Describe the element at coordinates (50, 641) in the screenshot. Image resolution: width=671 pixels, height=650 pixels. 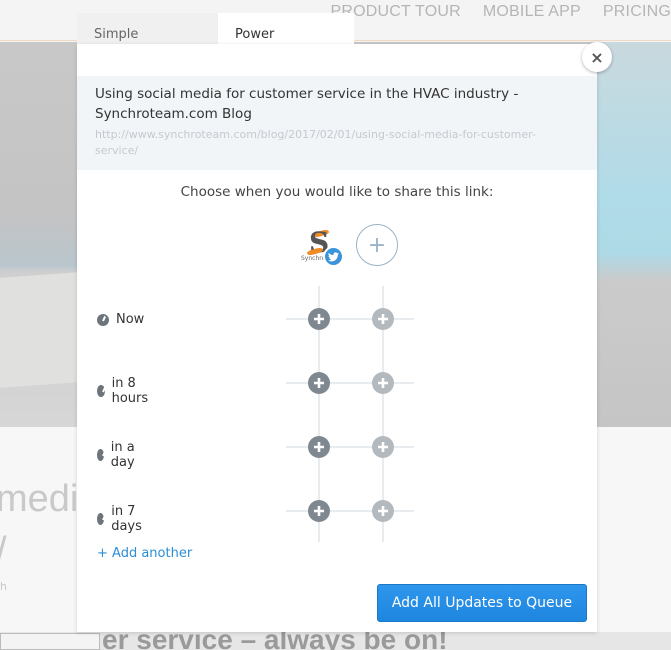
I see `background-input-box` at that location.